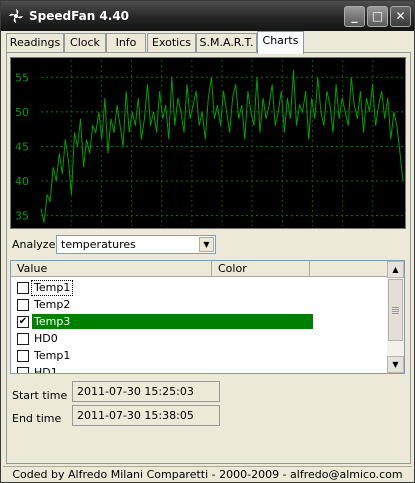 This screenshot has height=483, width=415. I want to click on end-time-label: End time, so click(37, 418).